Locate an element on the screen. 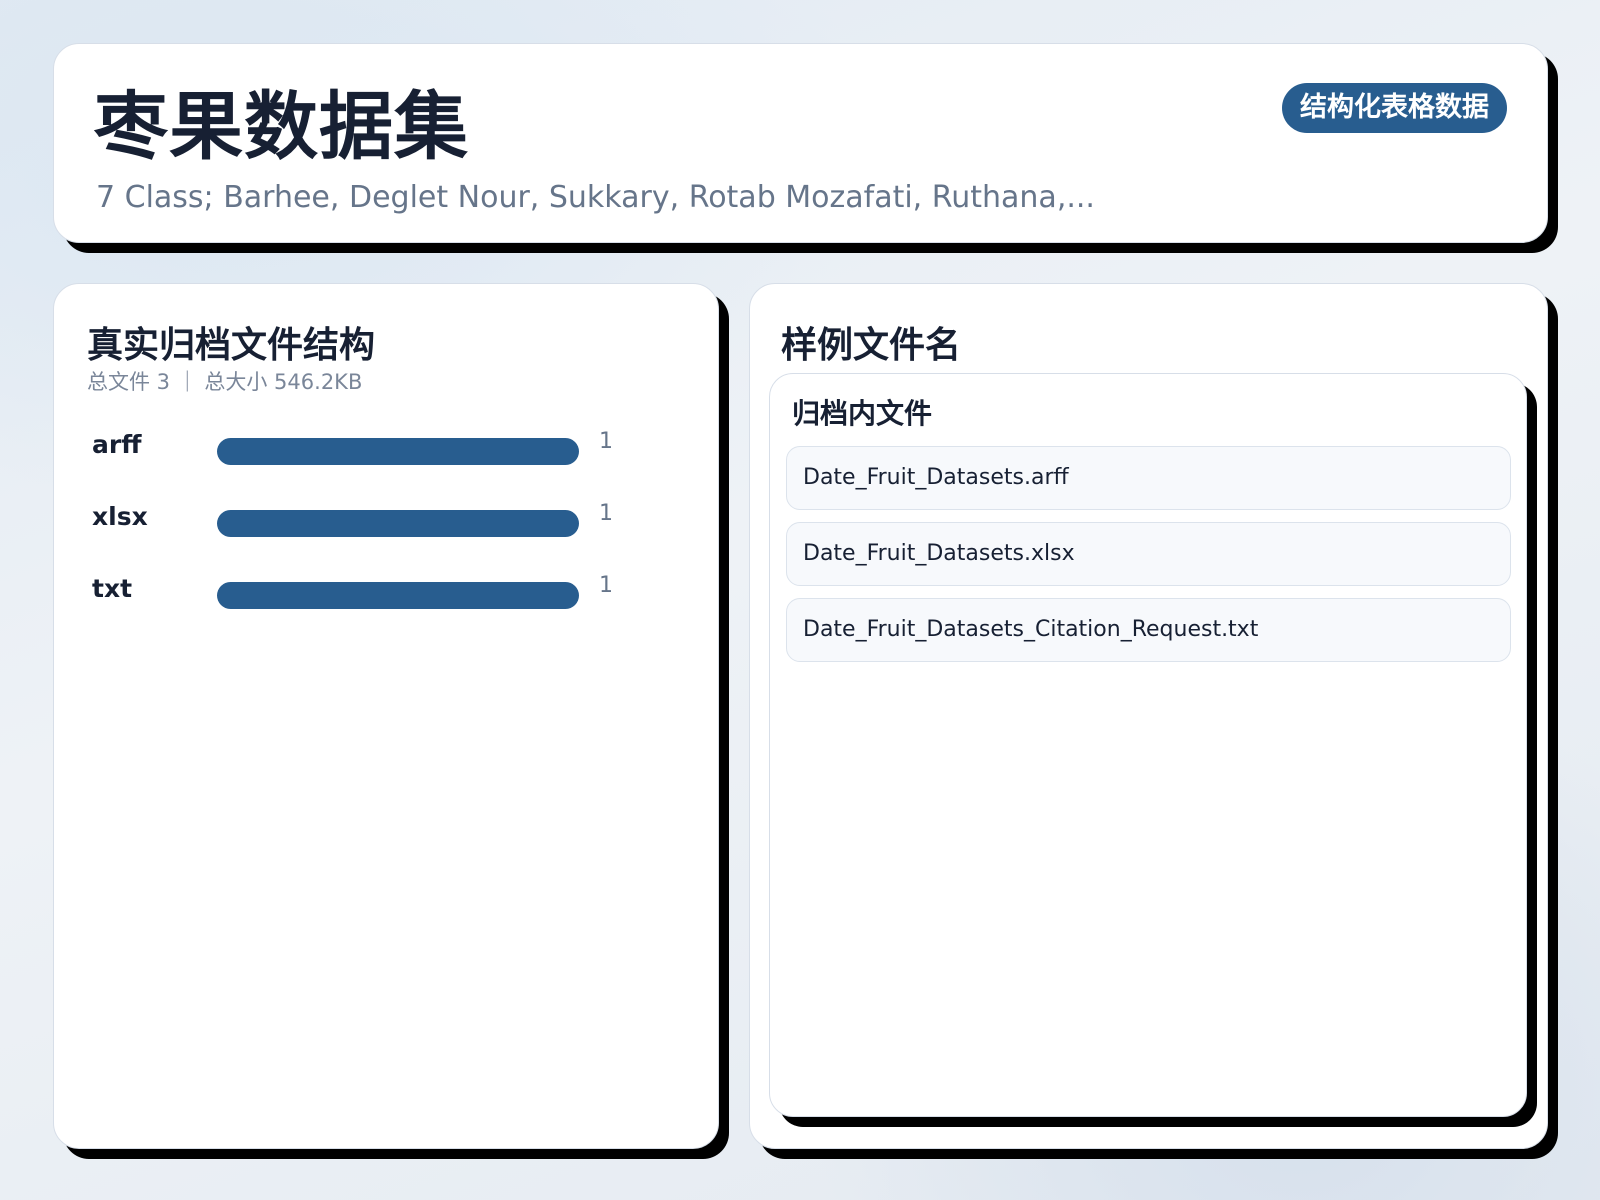 The width and height of the screenshot is (1600, 1200). archive-summary: 总文件 3 ｜ 总大小 546.2KB is located at coordinates (225, 382).